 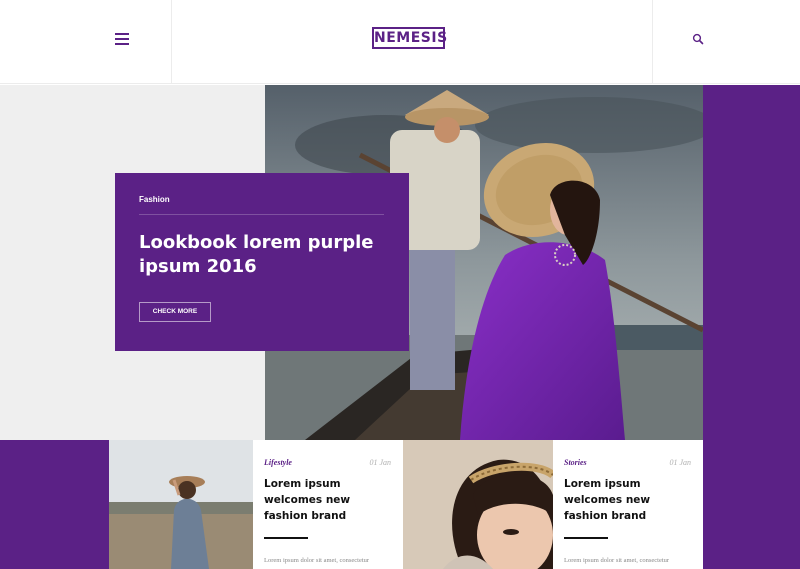 What do you see at coordinates (175, 312) in the screenshot?
I see `check-more-button: CHECK MORE` at bounding box center [175, 312].